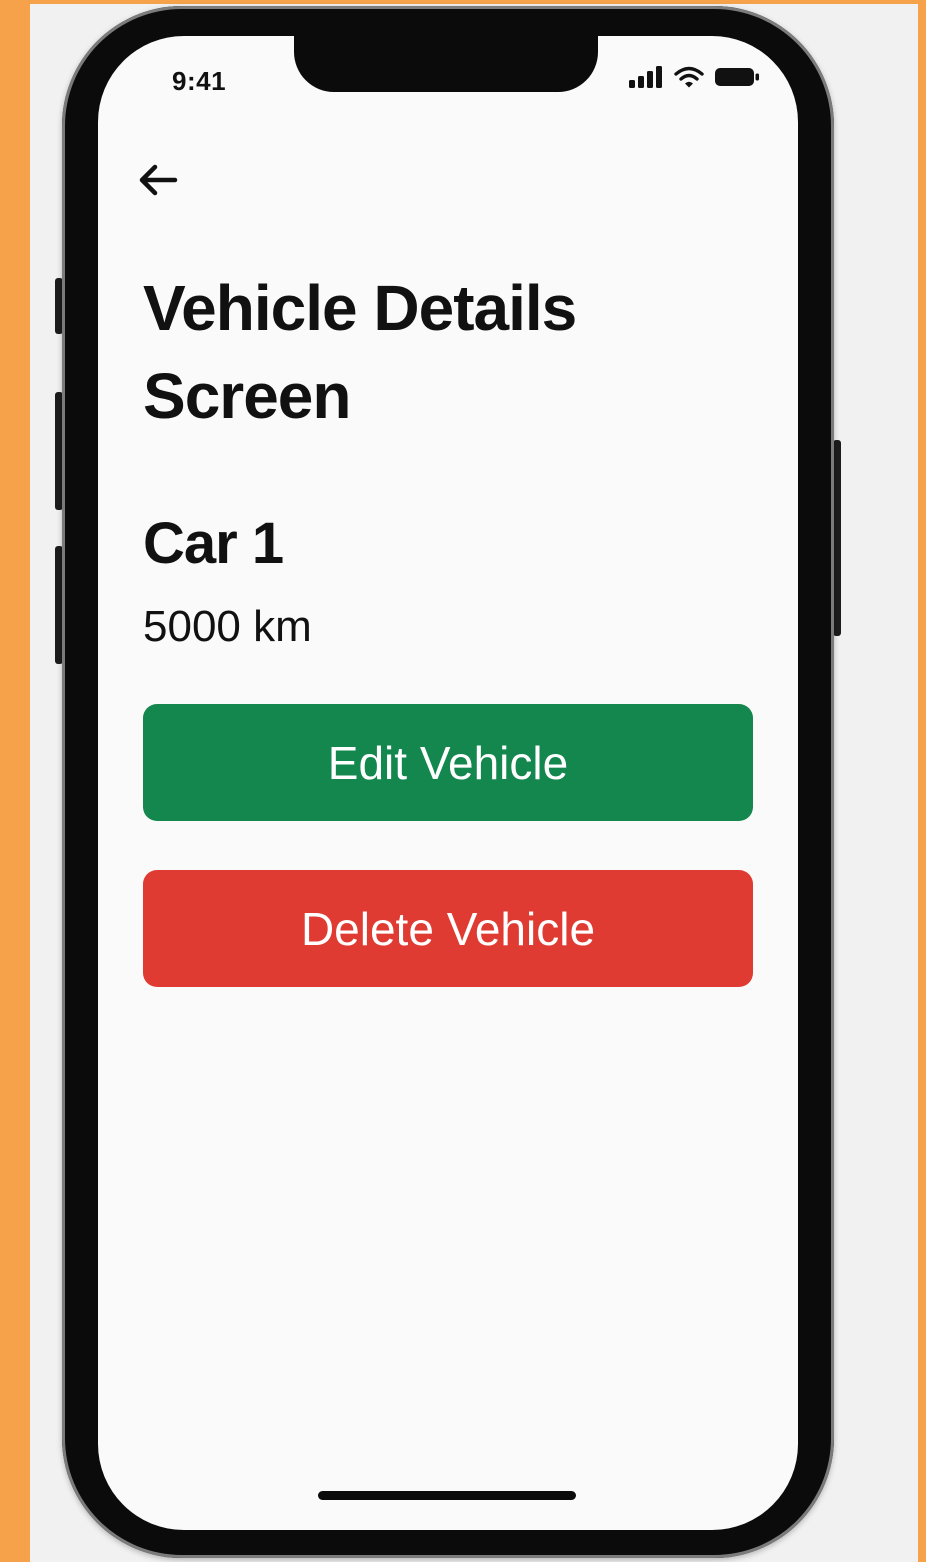 This screenshot has width=926, height=1562. Describe the element at coordinates (447, 1495) in the screenshot. I see `home-indicator` at that location.